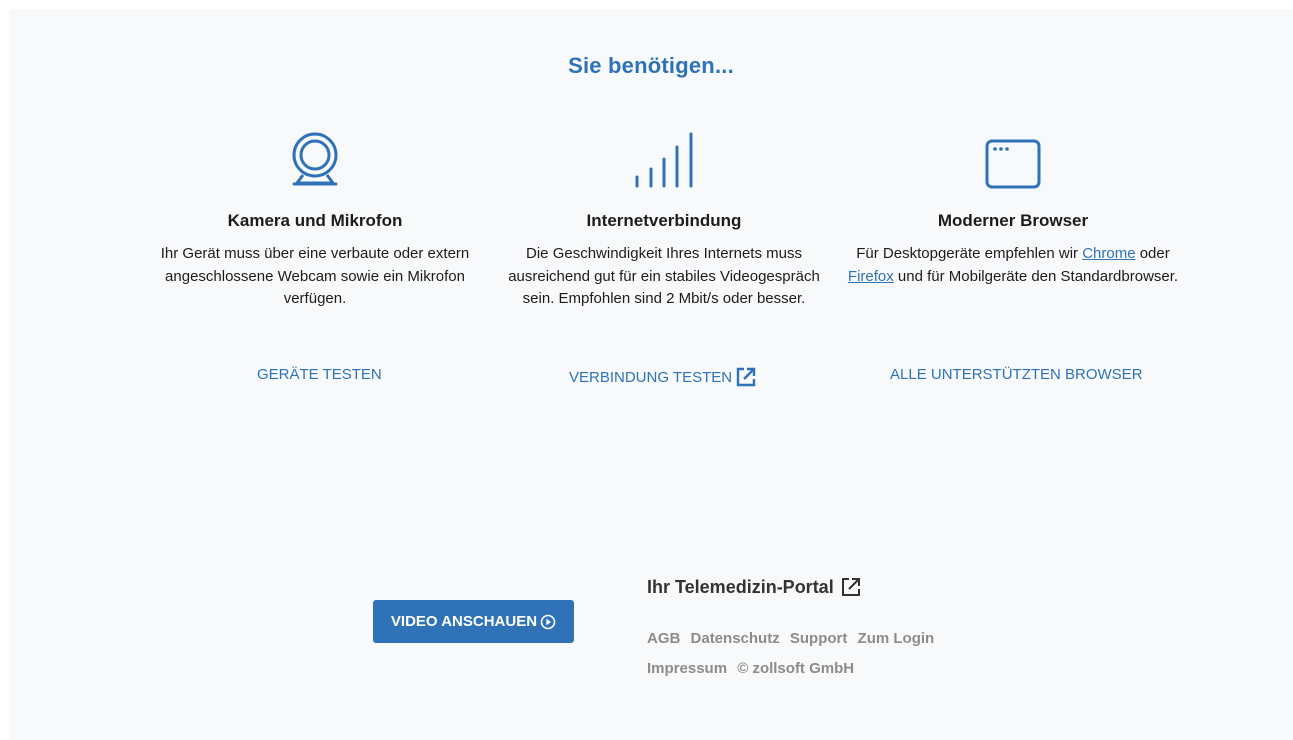  I want to click on webcam-icon, so click(315, 159).